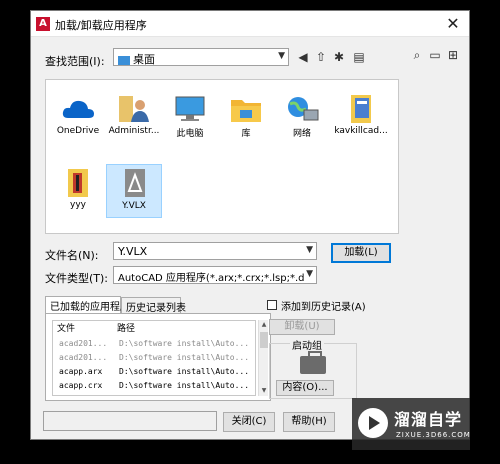 Image resolution: width=500 pixels, height=464 pixels. What do you see at coordinates (72, 255) in the screenshot?
I see `filename-label: 文件名(N):` at bounding box center [72, 255].